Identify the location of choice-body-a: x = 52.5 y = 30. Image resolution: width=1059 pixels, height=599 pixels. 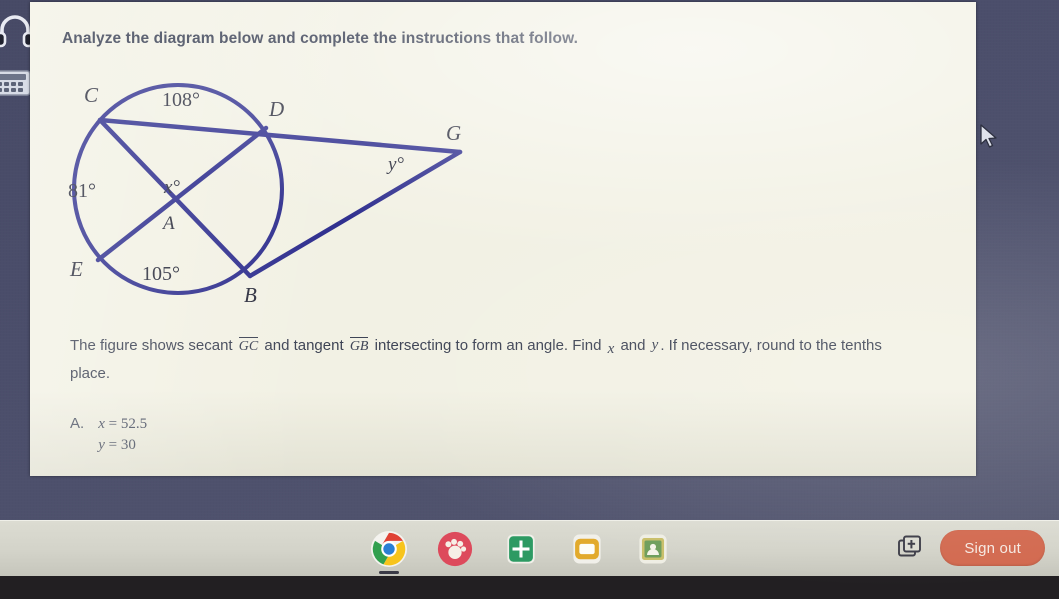
(122, 435).